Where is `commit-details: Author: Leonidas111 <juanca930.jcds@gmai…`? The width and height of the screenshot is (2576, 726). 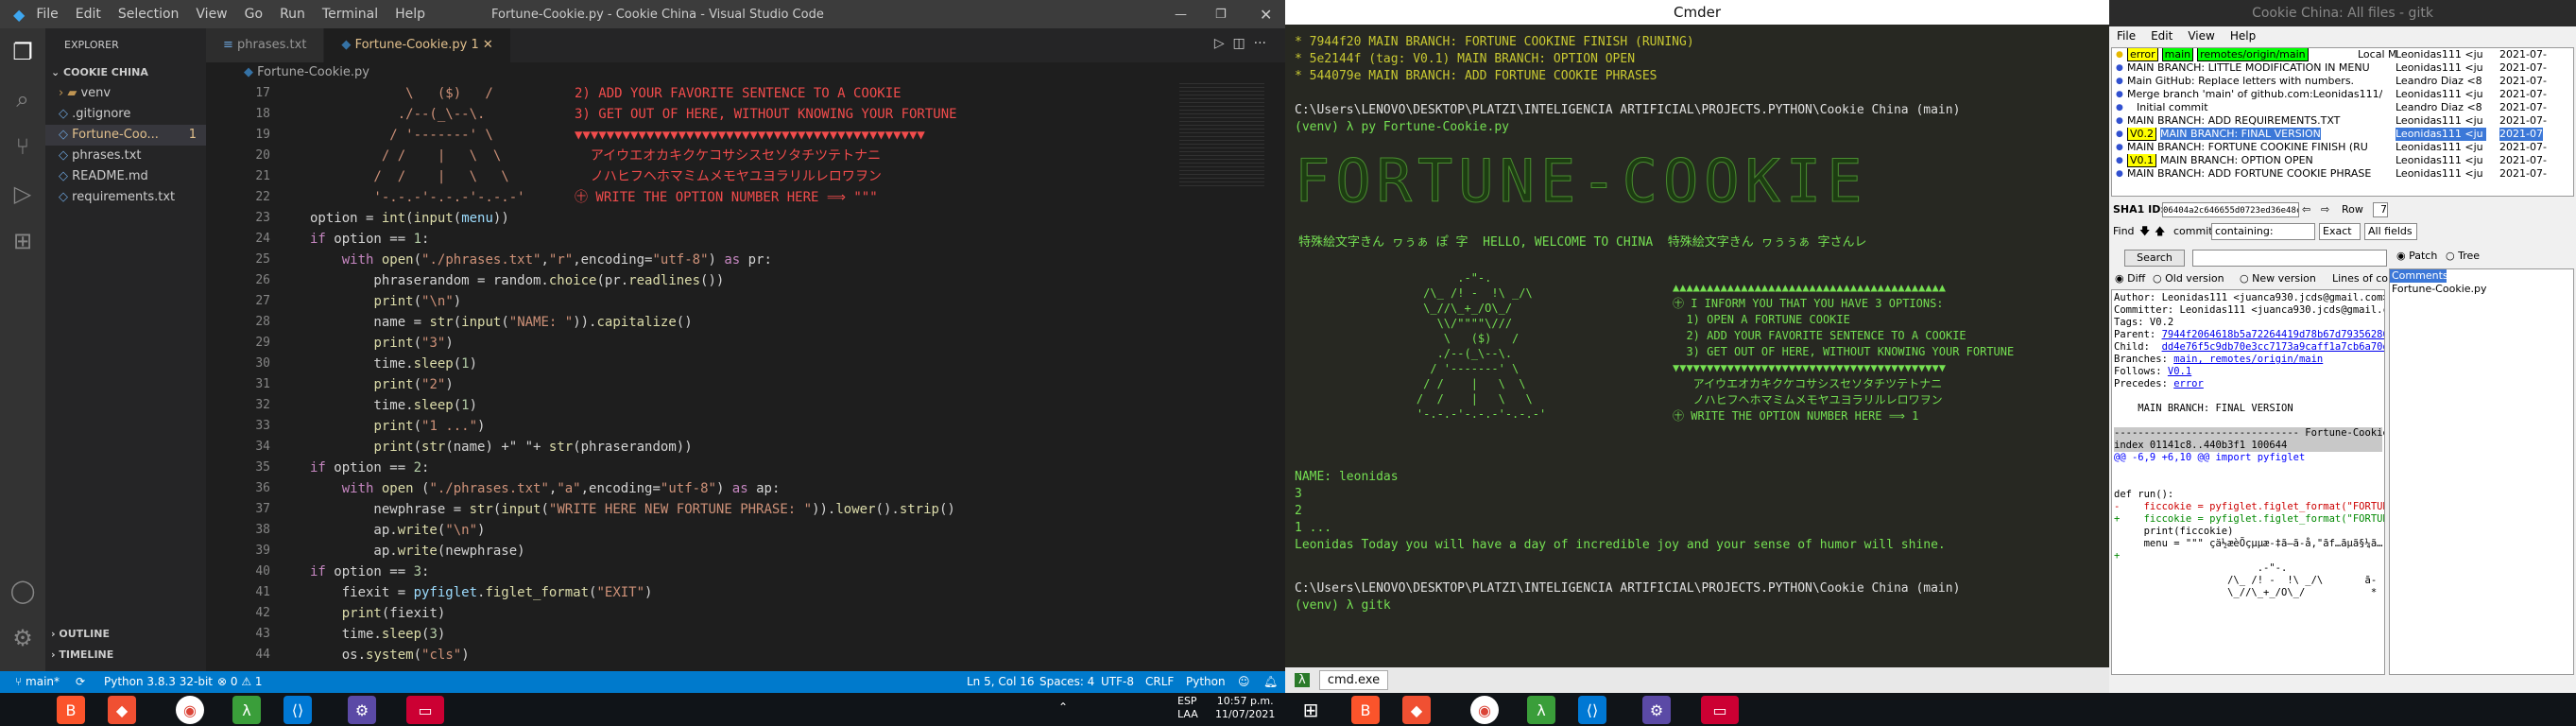 commit-details: Author: Leonidas111 <juanca930.jcds@gmai… is located at coordinates (2248, 482).